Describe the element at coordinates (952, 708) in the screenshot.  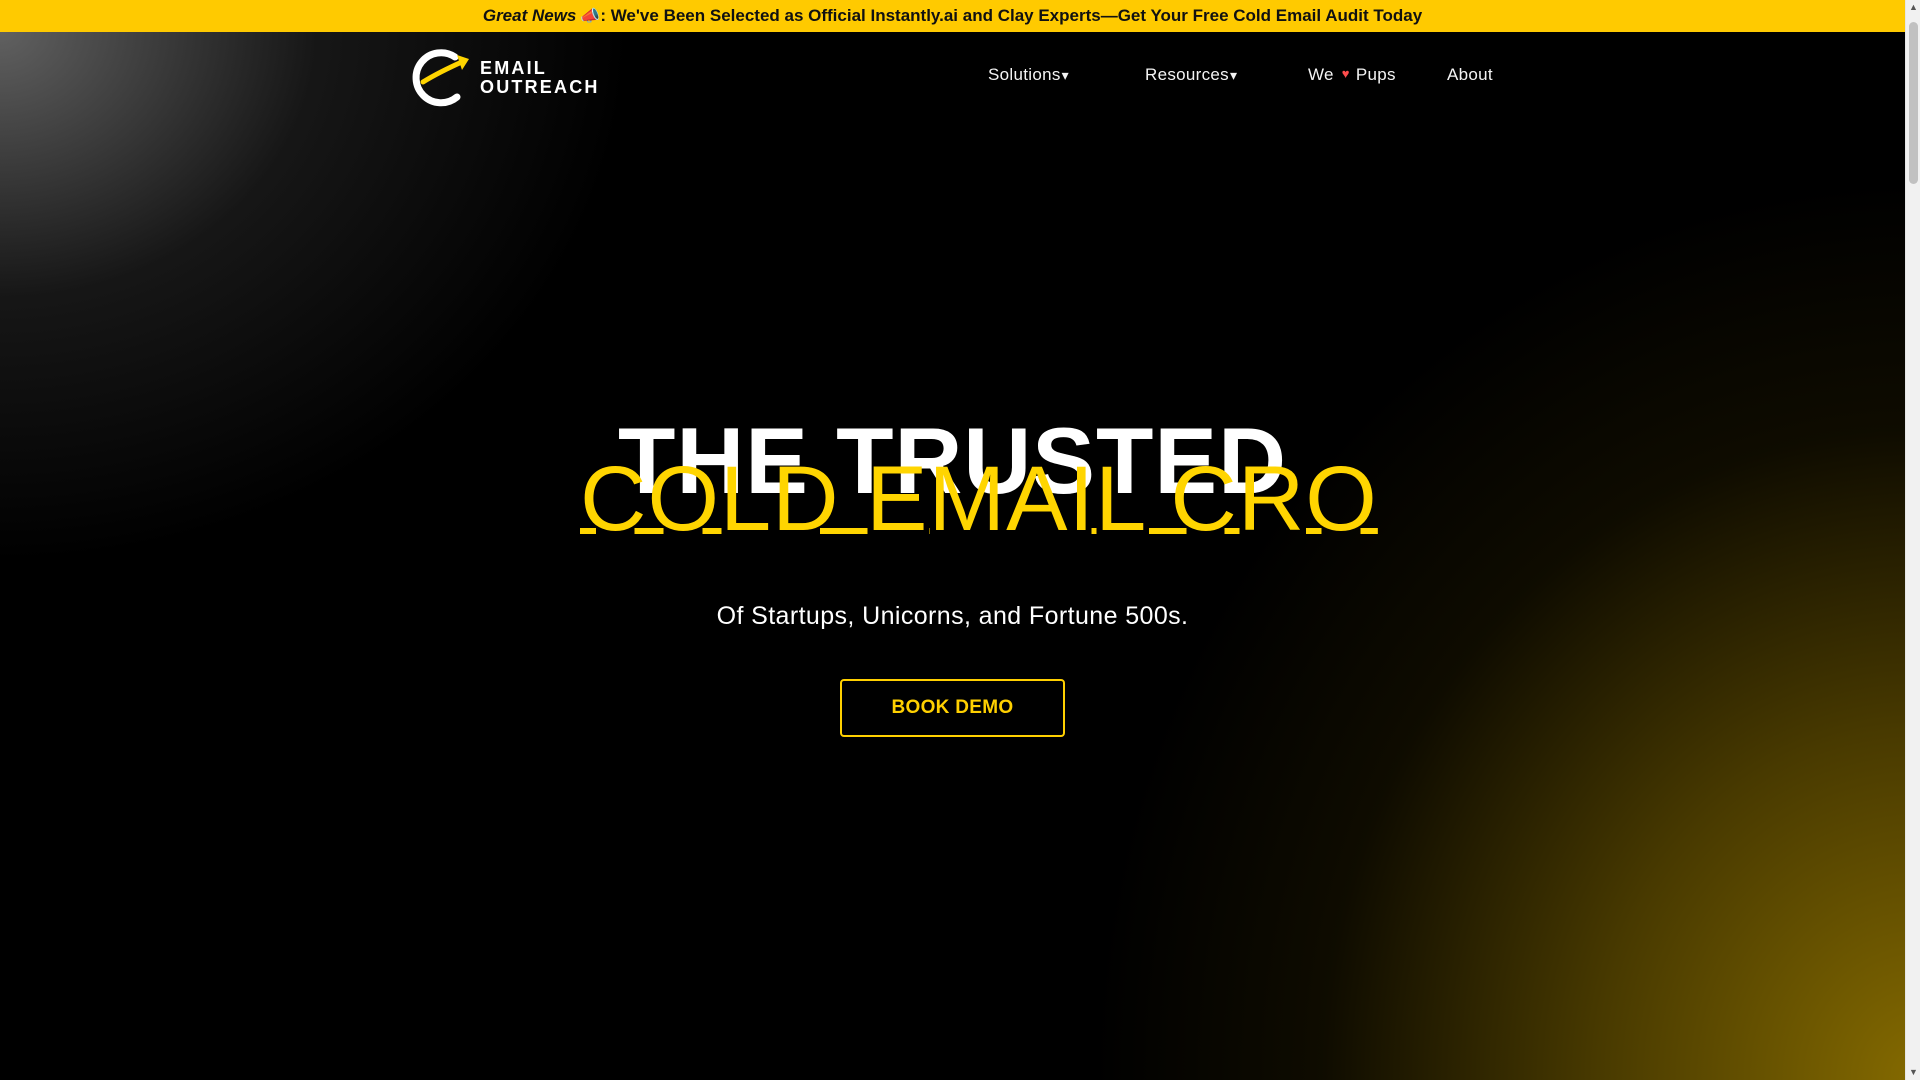
I see `book-demo-button: BOOK DEMO` at that location.